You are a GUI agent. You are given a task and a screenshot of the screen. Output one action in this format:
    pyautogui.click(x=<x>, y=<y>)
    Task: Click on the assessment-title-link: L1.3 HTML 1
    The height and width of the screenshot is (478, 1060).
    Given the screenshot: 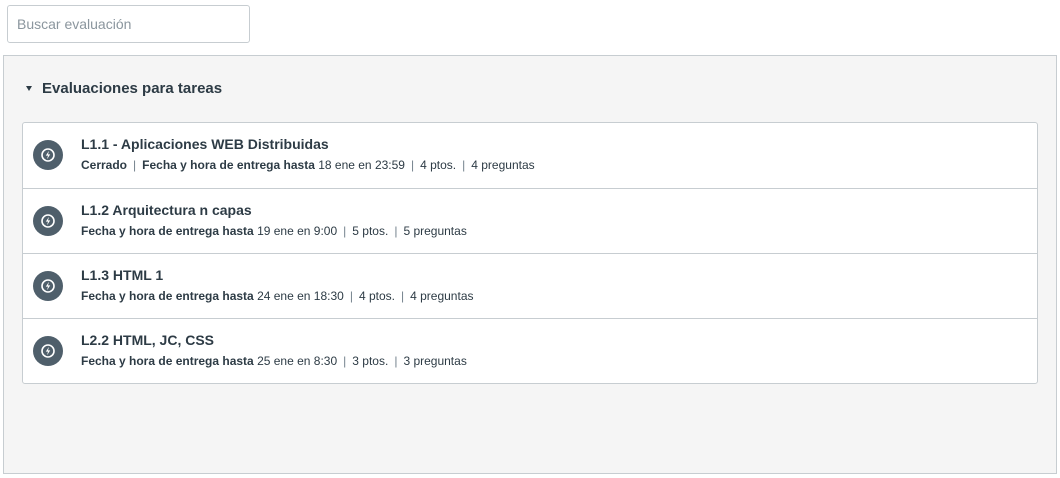 What is the action you would take?
    pyautogui.click(x=277, y=275)
    